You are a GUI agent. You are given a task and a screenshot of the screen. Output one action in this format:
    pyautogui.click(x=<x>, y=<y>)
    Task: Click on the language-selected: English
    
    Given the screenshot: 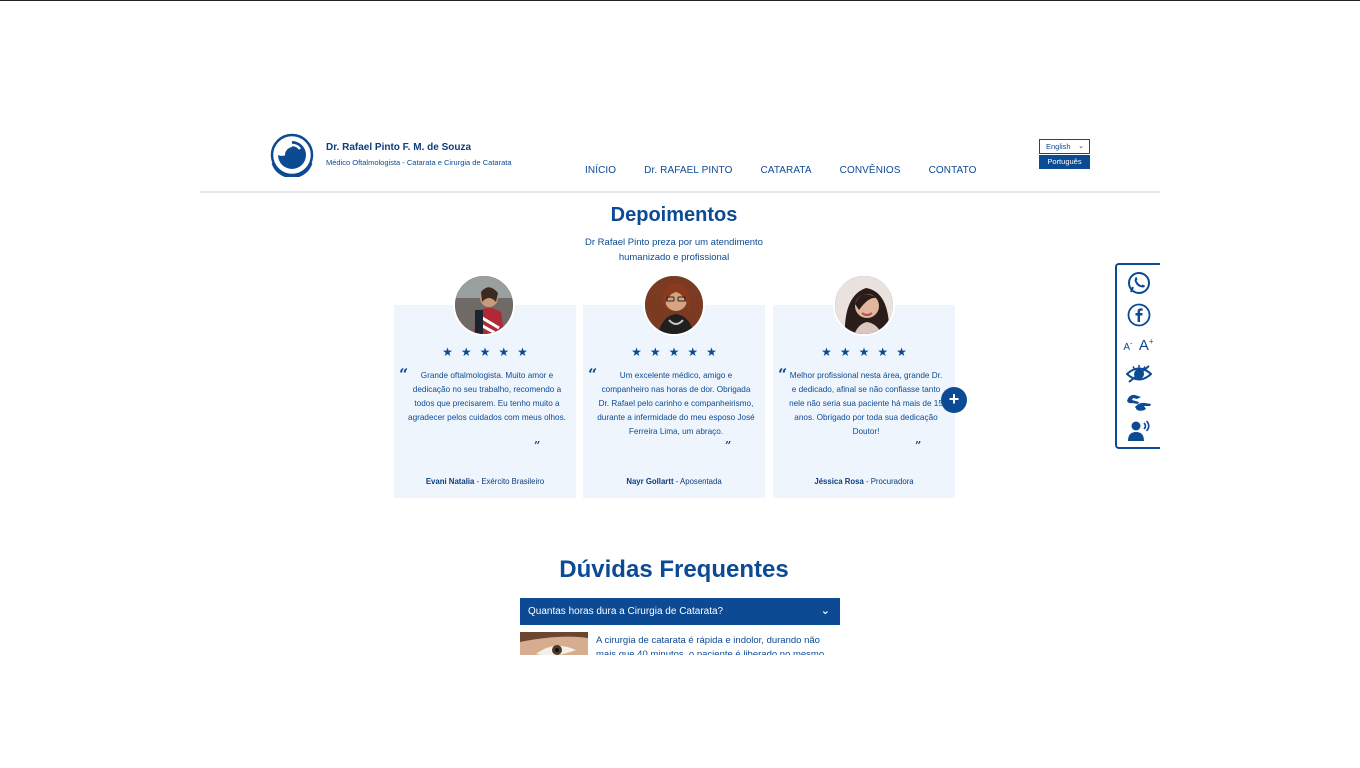 What is the action you would take?
    pyautogui.click(x=1058, y=146)
    